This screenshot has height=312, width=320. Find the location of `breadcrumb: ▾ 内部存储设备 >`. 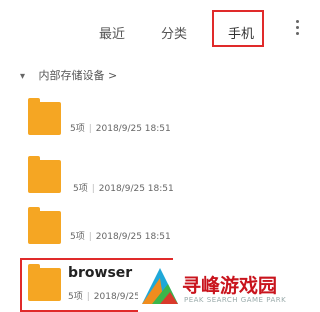

breadcrumb: ▾ 内部存储设备 > is located at coordinates (68, 75).